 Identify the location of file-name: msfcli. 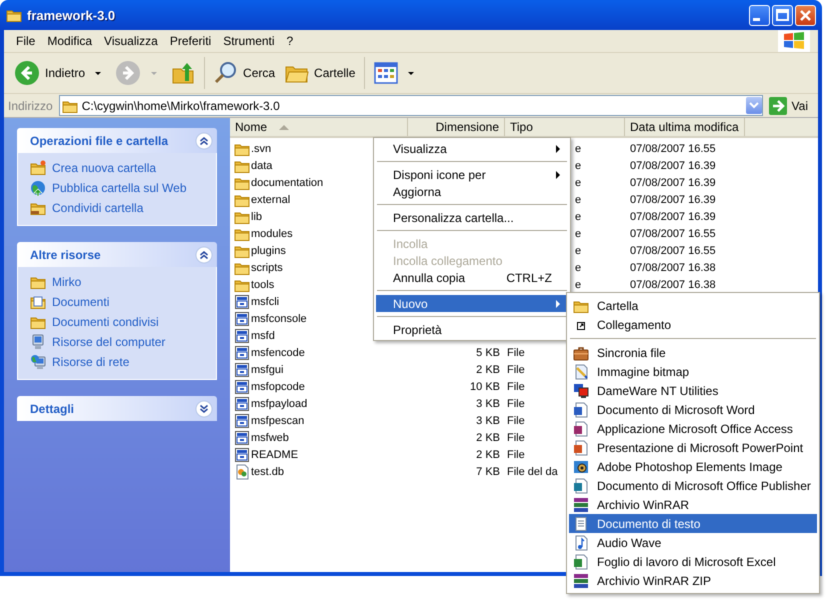
(265, 302).